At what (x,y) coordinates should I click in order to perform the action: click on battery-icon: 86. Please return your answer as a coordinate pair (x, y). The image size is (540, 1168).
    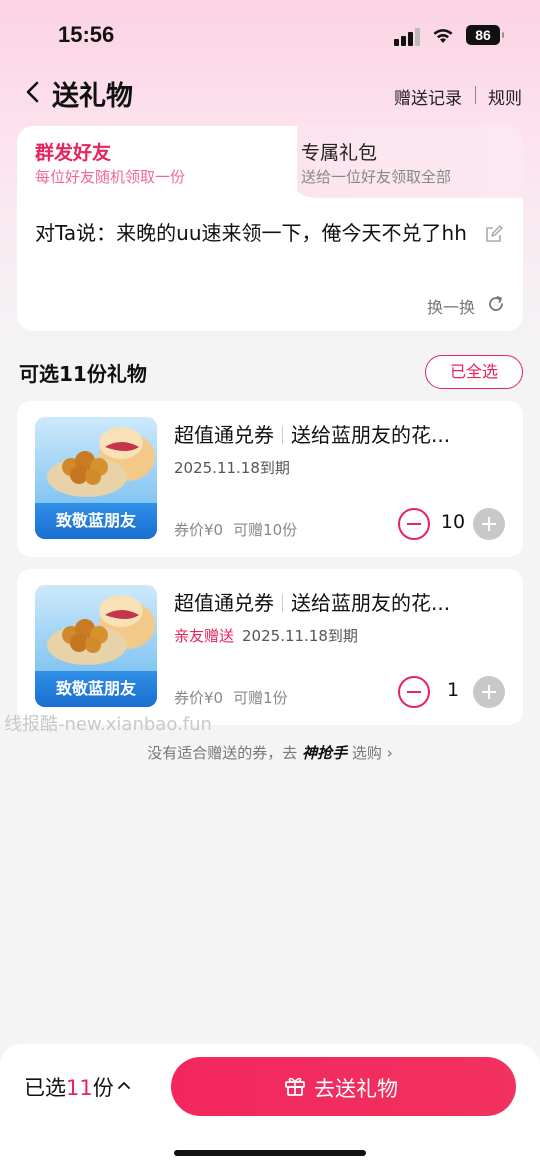
    Looking at the image, I should click on (485, 35).